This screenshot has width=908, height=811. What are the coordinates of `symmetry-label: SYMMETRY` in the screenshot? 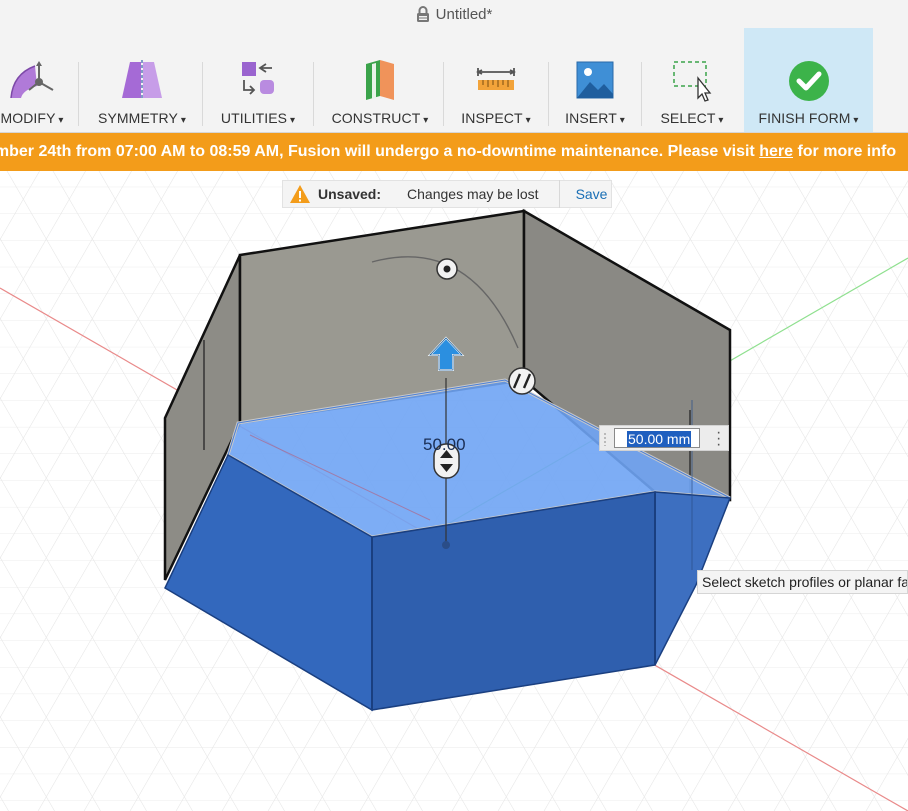 It's located at (142, 118).